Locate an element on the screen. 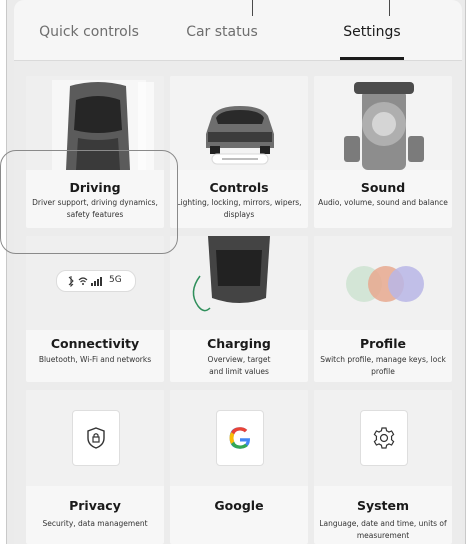 This screenshot has width=470, height=544. bluetooth-wifi-signal-icon is located at coordinates (85, 281).